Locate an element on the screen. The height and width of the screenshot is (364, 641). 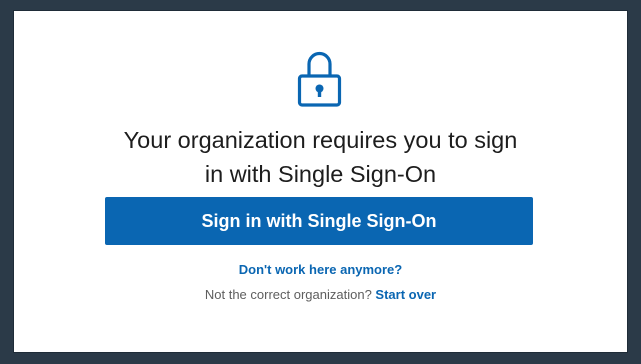
leave-org-link: Don't work here anymore? is located at coordinates (320, 269).